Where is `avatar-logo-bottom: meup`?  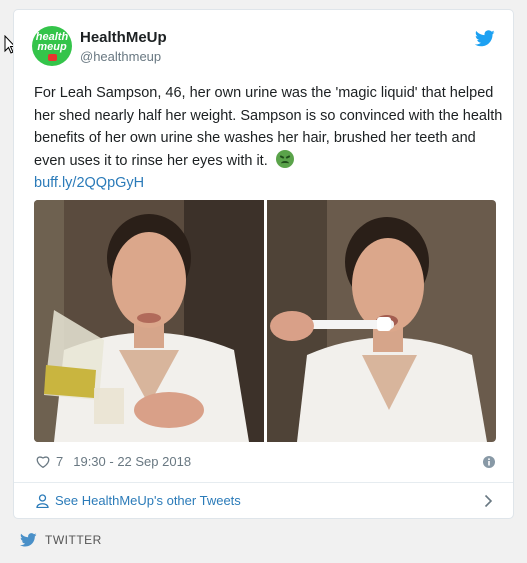 avatar-logo-bottom: meup is located at coordinates (52, 46).